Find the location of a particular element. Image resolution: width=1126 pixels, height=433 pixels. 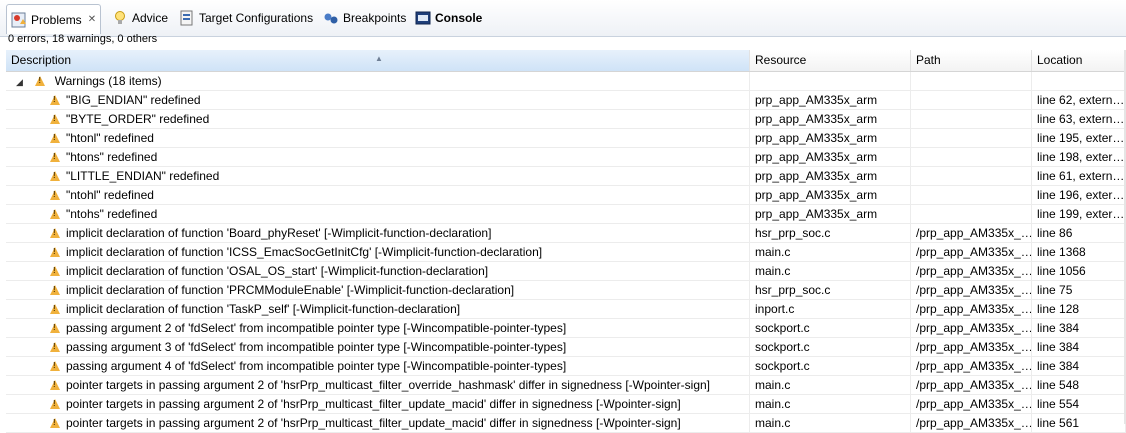

group-row-warnings: ◢ Warnings (18 items) is located at coordinates (566, 81).